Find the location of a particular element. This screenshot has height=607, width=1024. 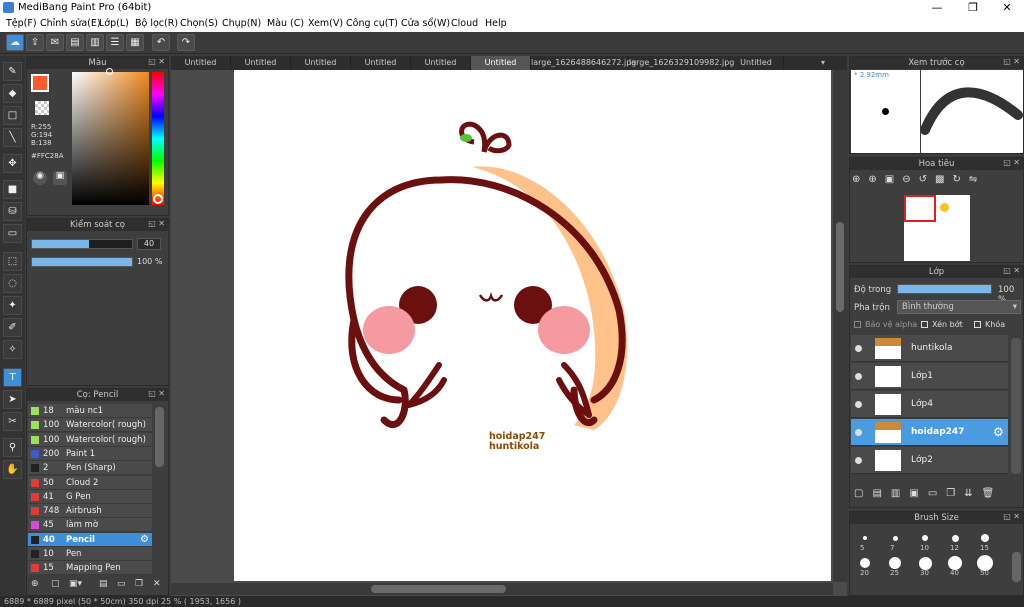

brush-item: 45 làm mờ is located at coordinates (90, 525).